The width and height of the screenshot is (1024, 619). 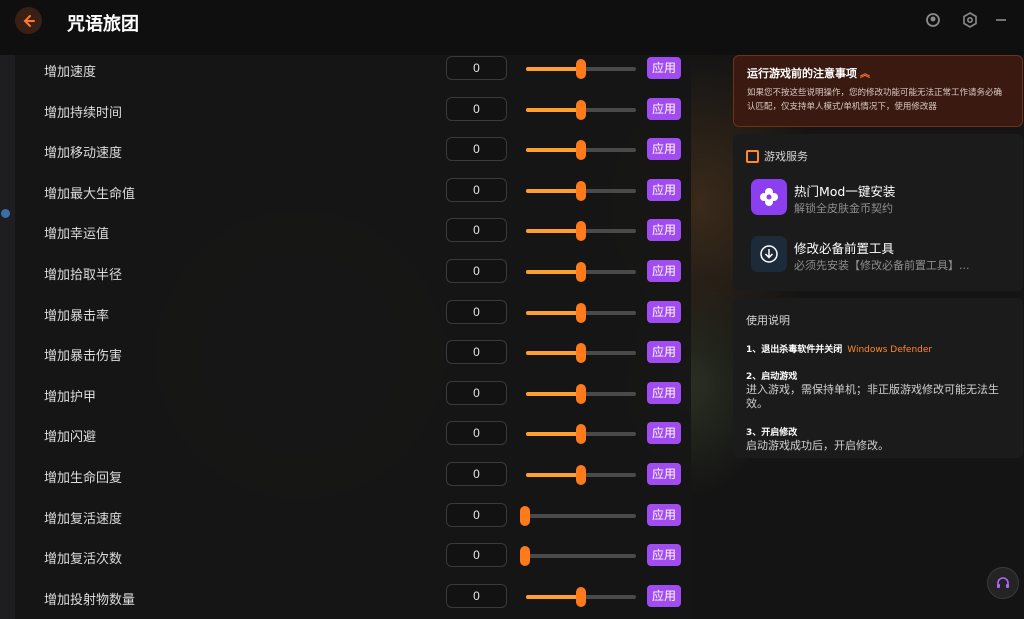 I want to click on instructions-title: 使用说明, so click(x=768, y=320).